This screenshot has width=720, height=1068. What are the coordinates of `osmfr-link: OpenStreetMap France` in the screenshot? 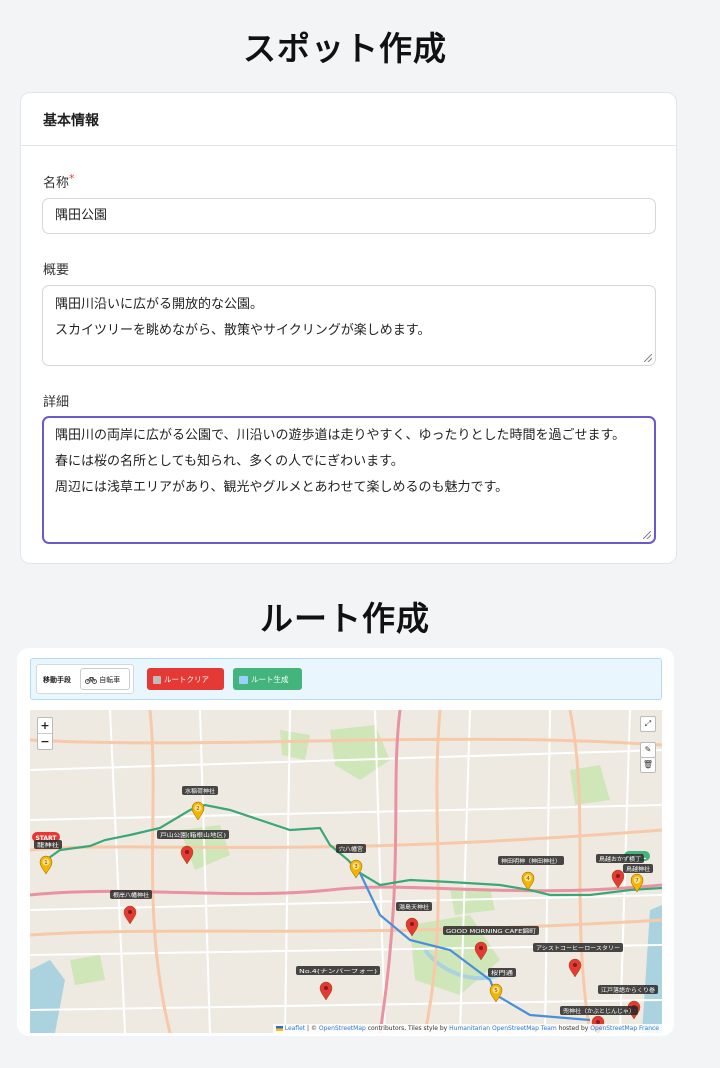 It's located at (624, 1028).